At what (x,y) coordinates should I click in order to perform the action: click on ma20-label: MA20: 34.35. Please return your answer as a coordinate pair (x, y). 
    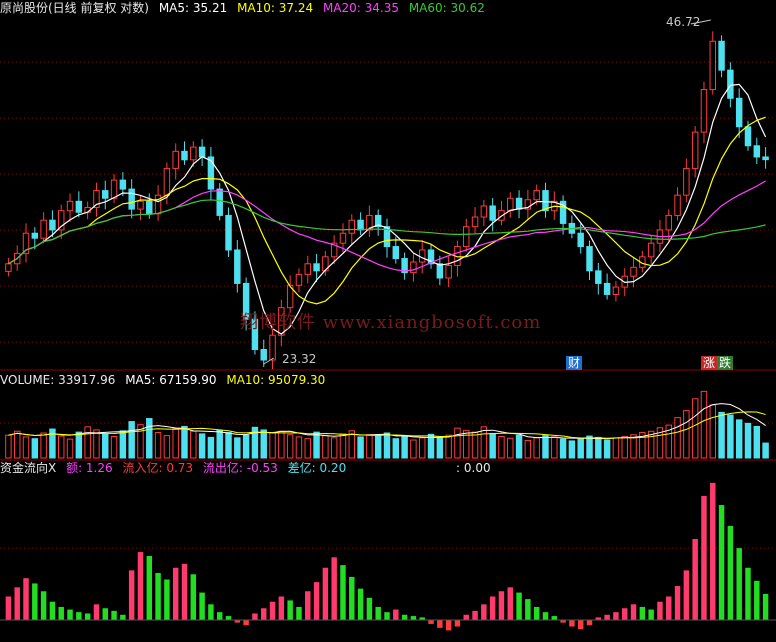
    Looking at the image, I should click on (360, 8).